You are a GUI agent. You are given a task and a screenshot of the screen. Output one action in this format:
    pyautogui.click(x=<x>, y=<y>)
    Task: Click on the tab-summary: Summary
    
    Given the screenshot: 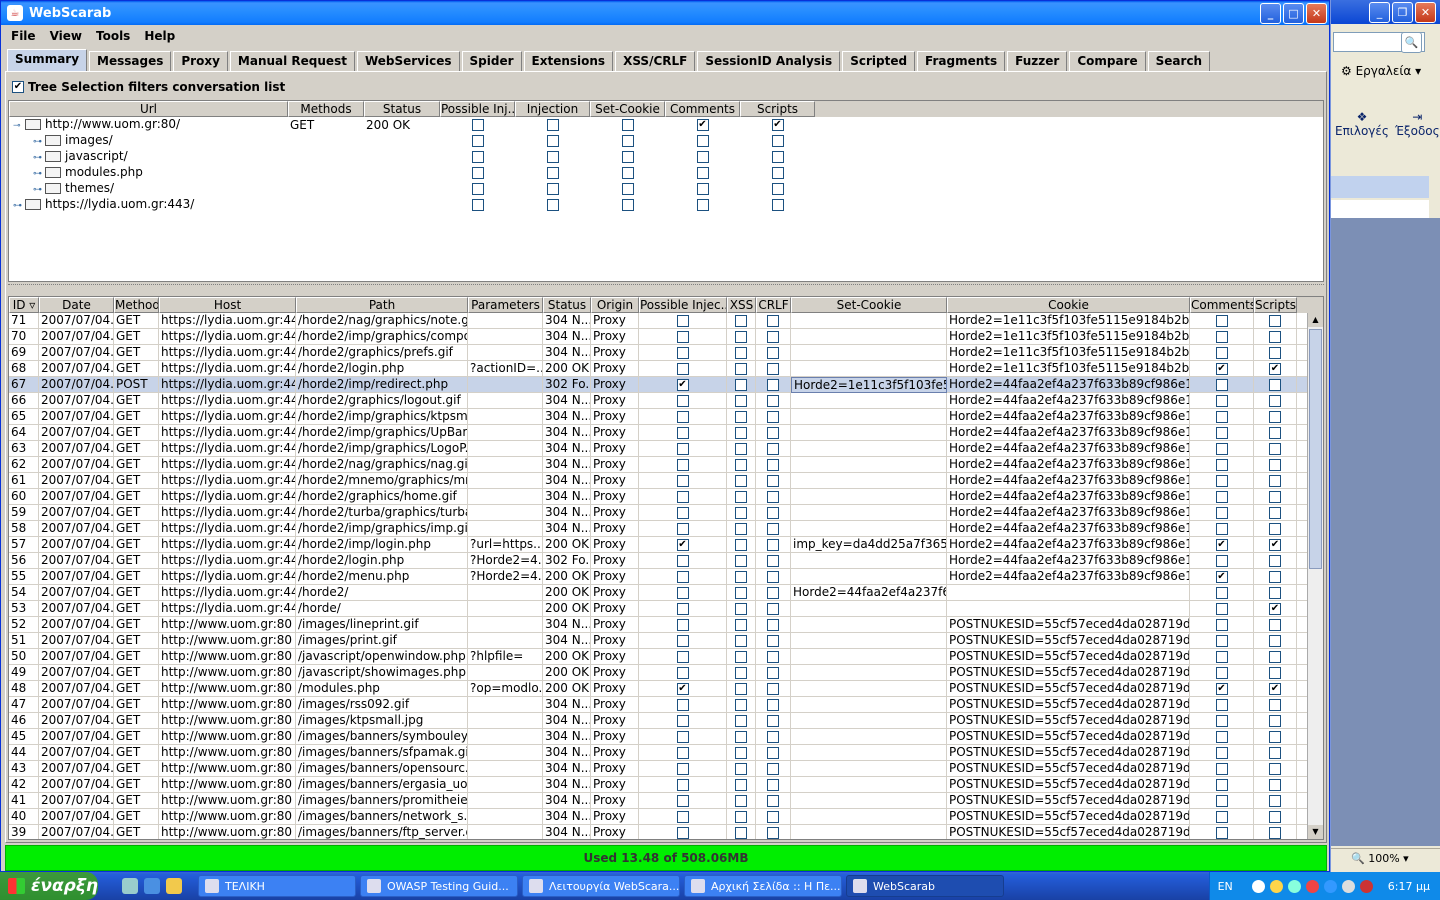 What is the action you would take?
    pyautogui.click(x=47, y=60)
    